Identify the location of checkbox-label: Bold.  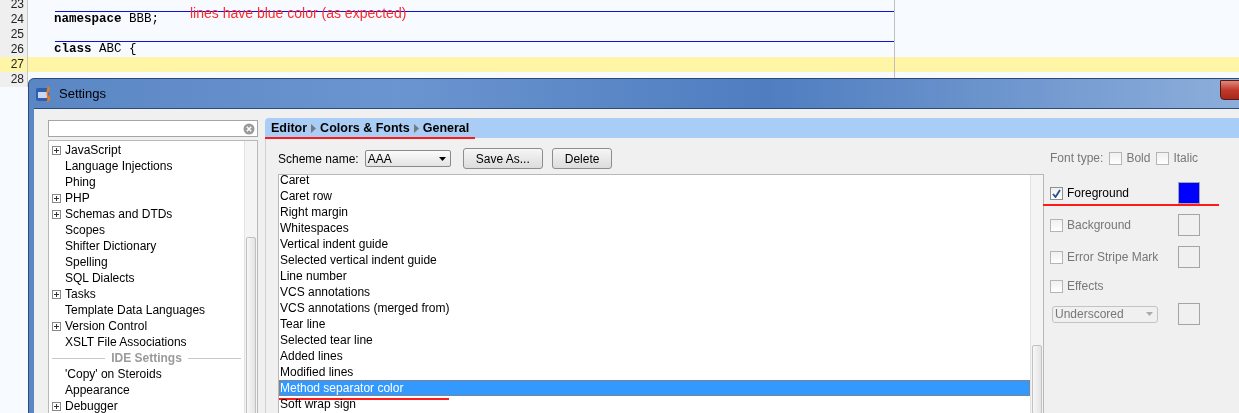
(1138, 158).